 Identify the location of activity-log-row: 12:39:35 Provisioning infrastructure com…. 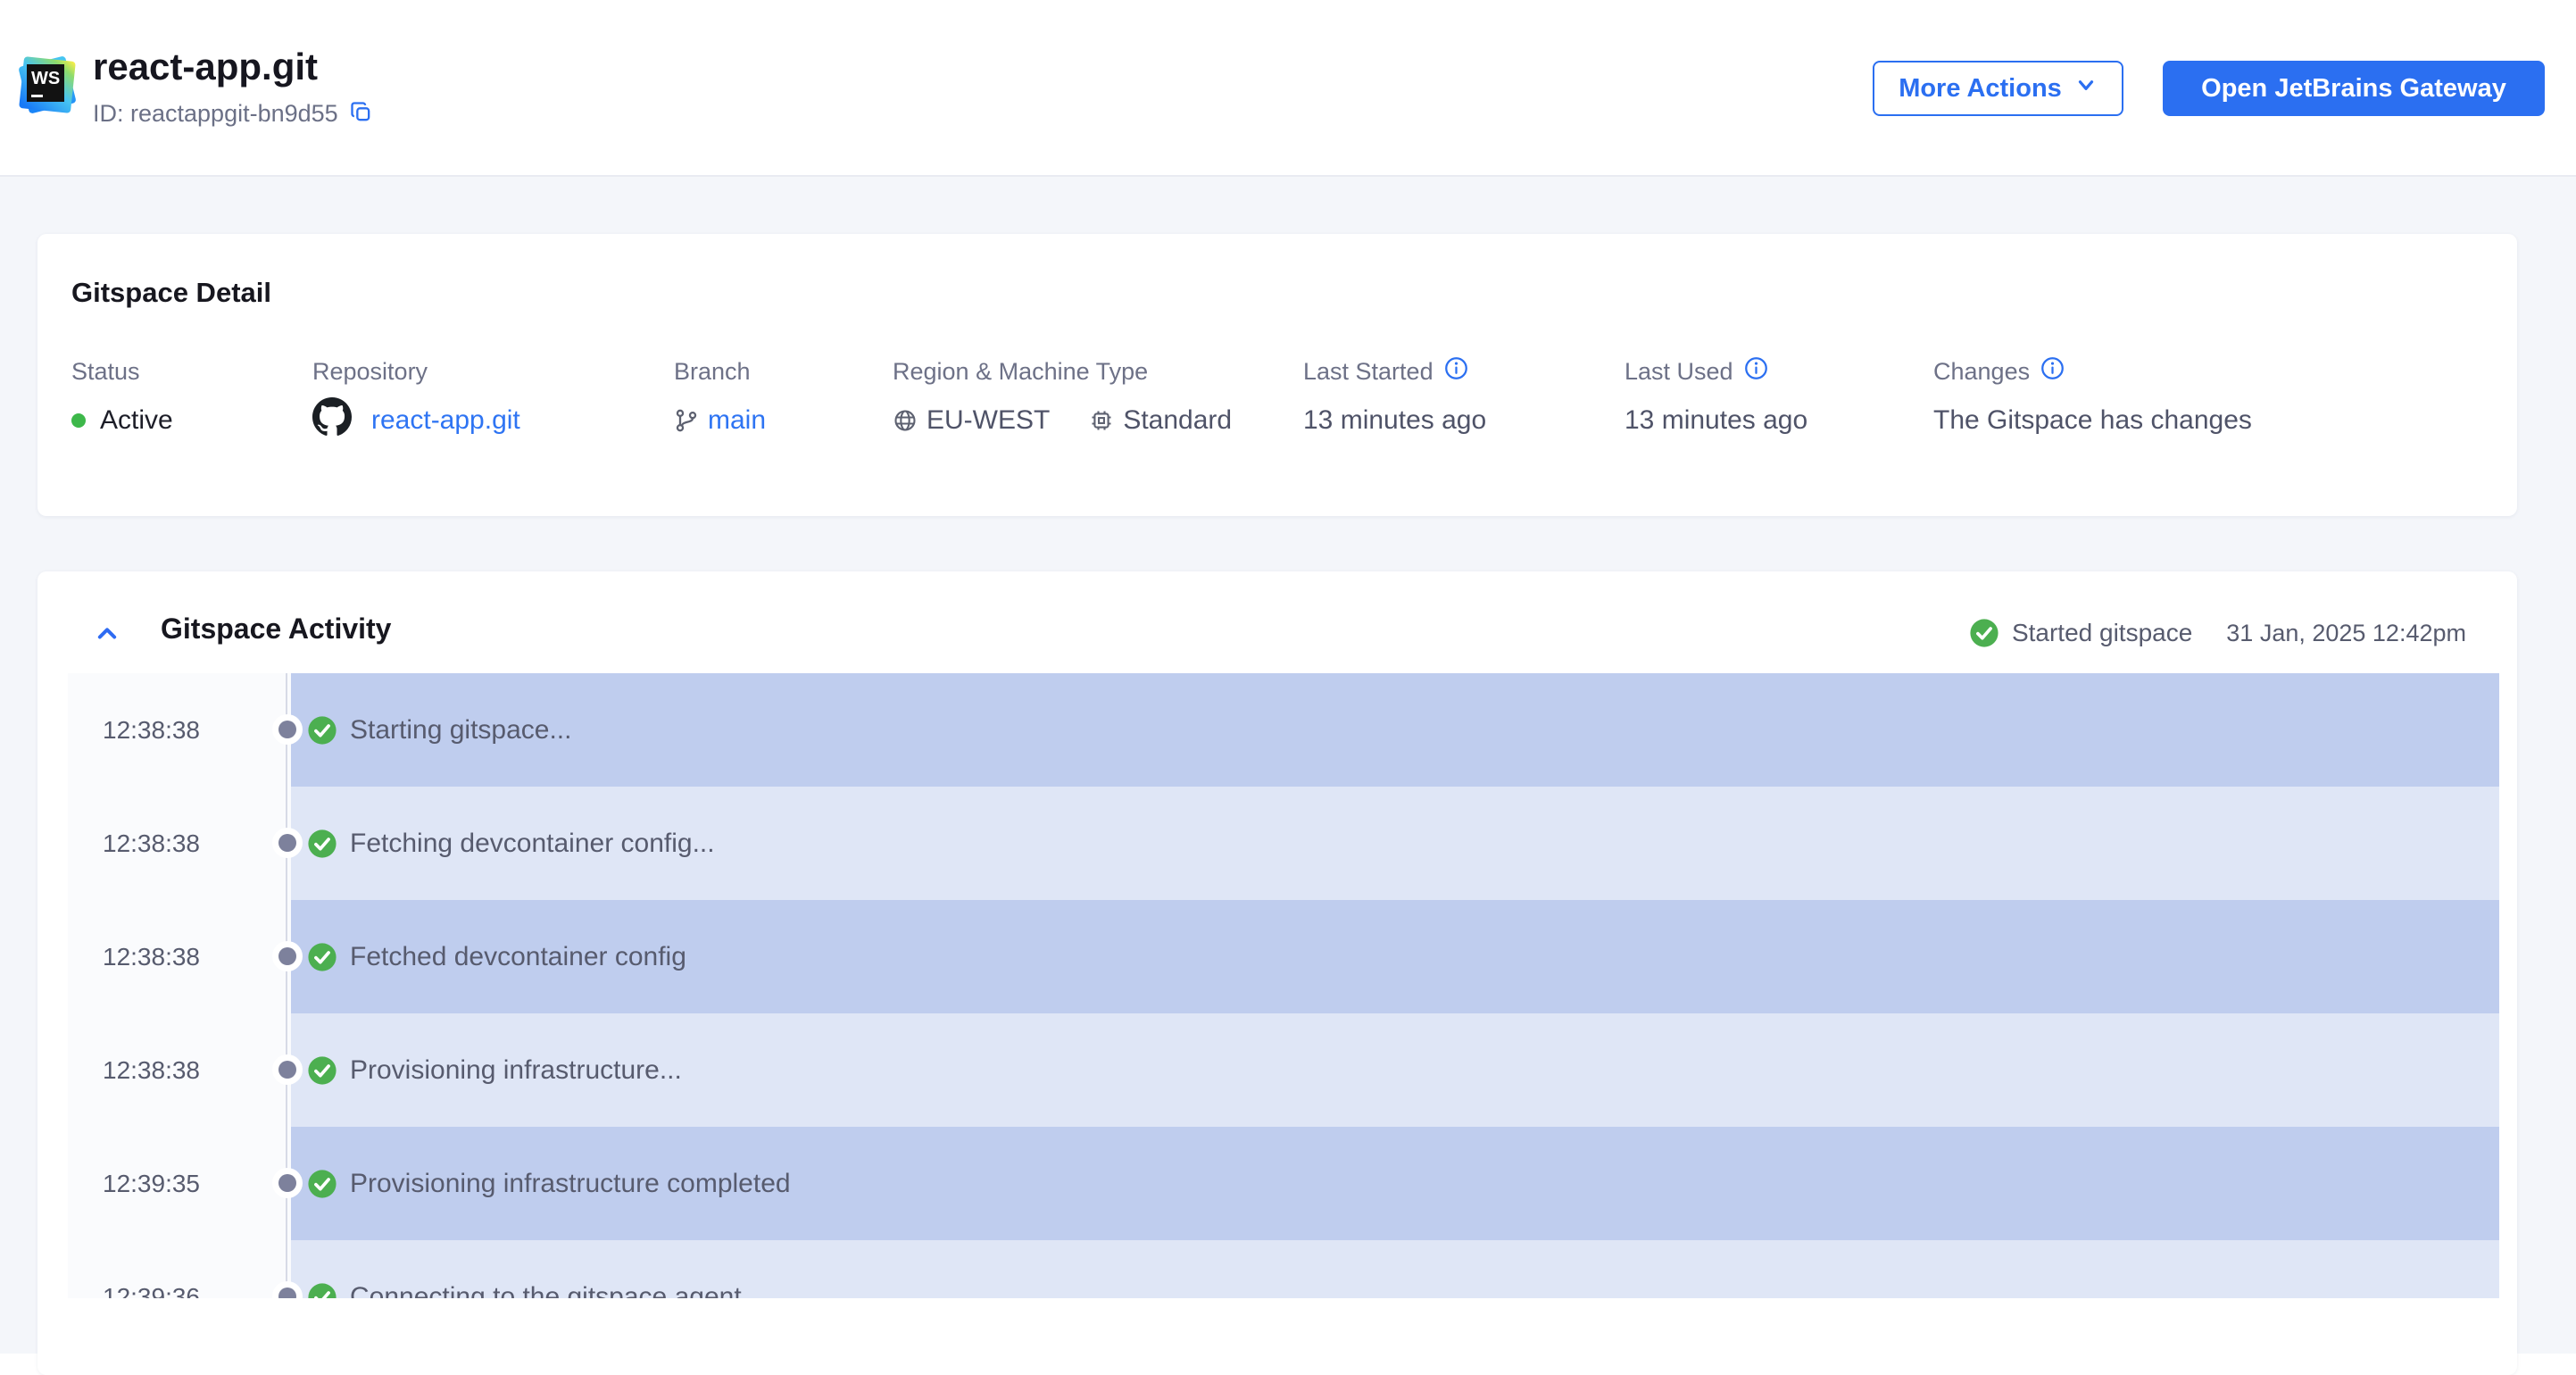
(1283, 1184).